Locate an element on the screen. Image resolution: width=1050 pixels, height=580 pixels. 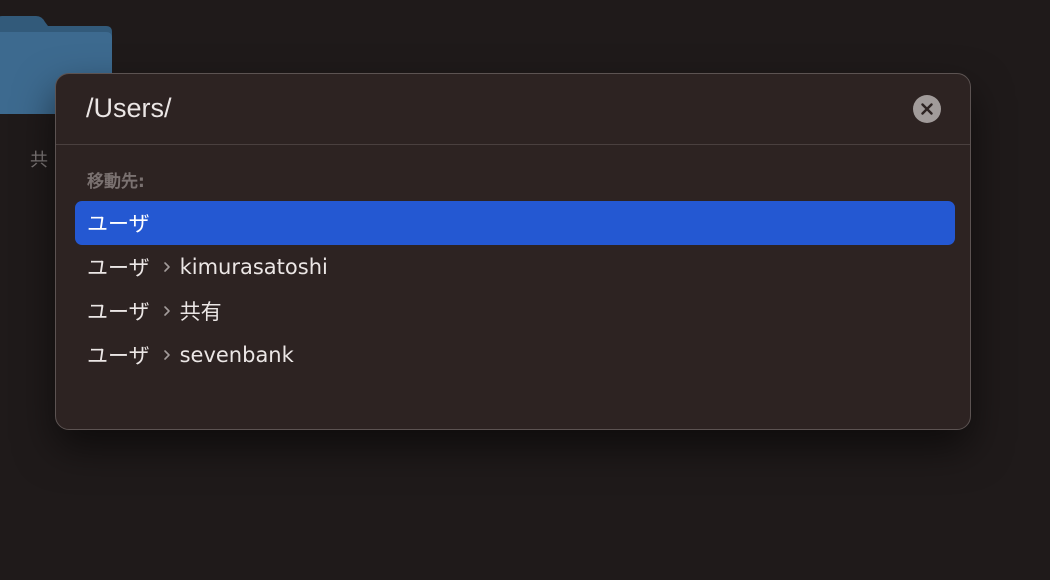
result-child: 共有 is located at coordinates (200, 312).